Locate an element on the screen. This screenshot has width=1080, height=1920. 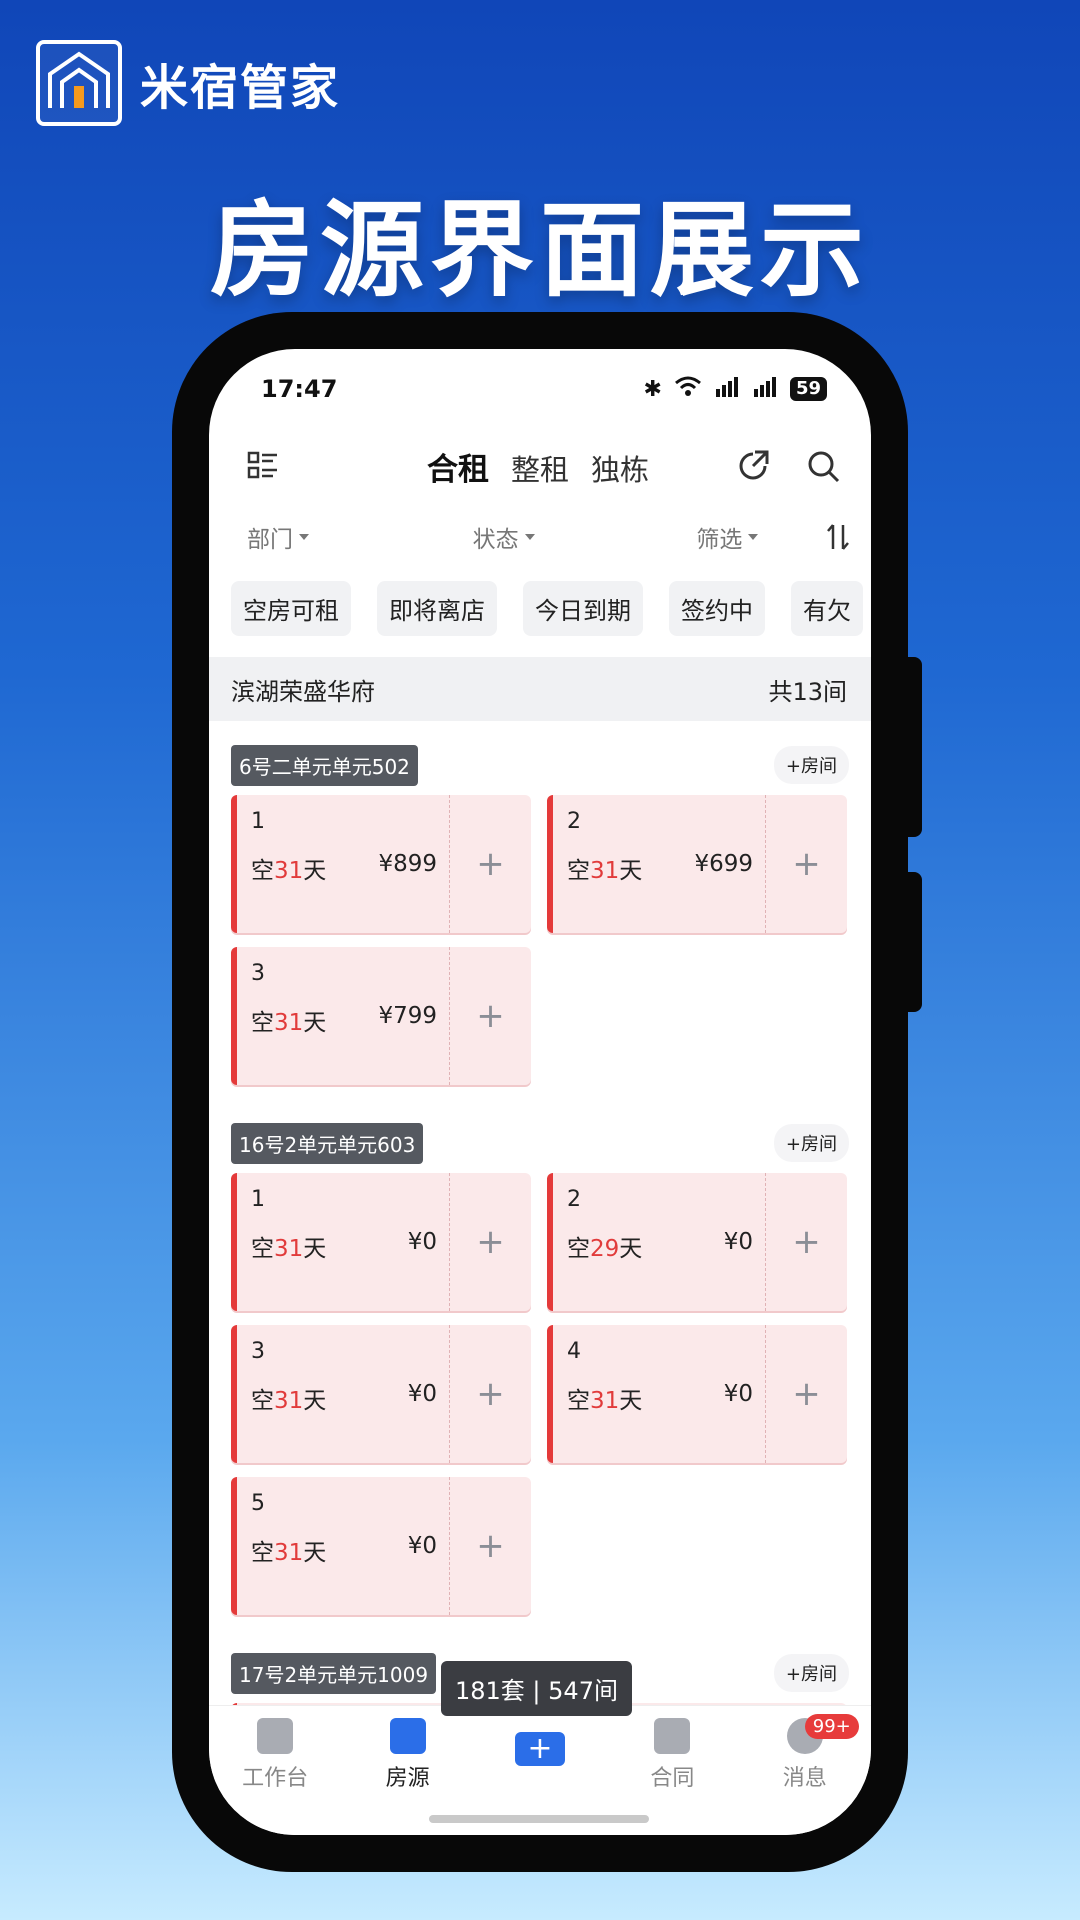
bottom-nav: 工作台 房源 + 合同 消息 99+ is located at coordinates (540, 1770).